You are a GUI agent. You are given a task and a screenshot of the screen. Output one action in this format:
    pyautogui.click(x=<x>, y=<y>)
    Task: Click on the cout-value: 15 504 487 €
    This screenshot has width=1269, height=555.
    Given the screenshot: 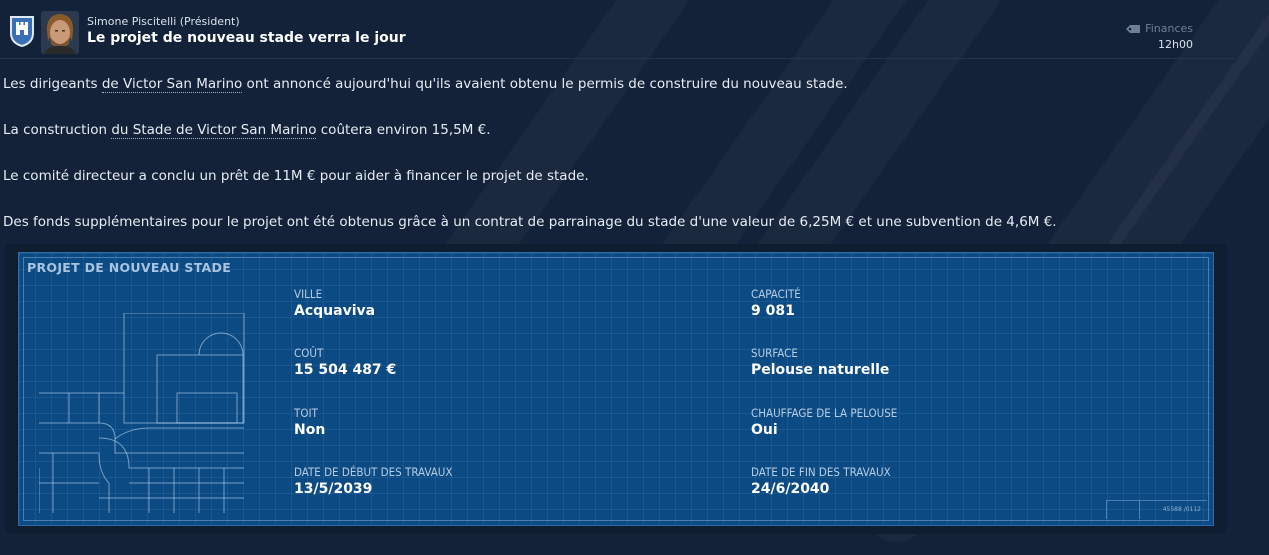 What is the action you would take?
    pyautogui.click(x=345, y=370)
    